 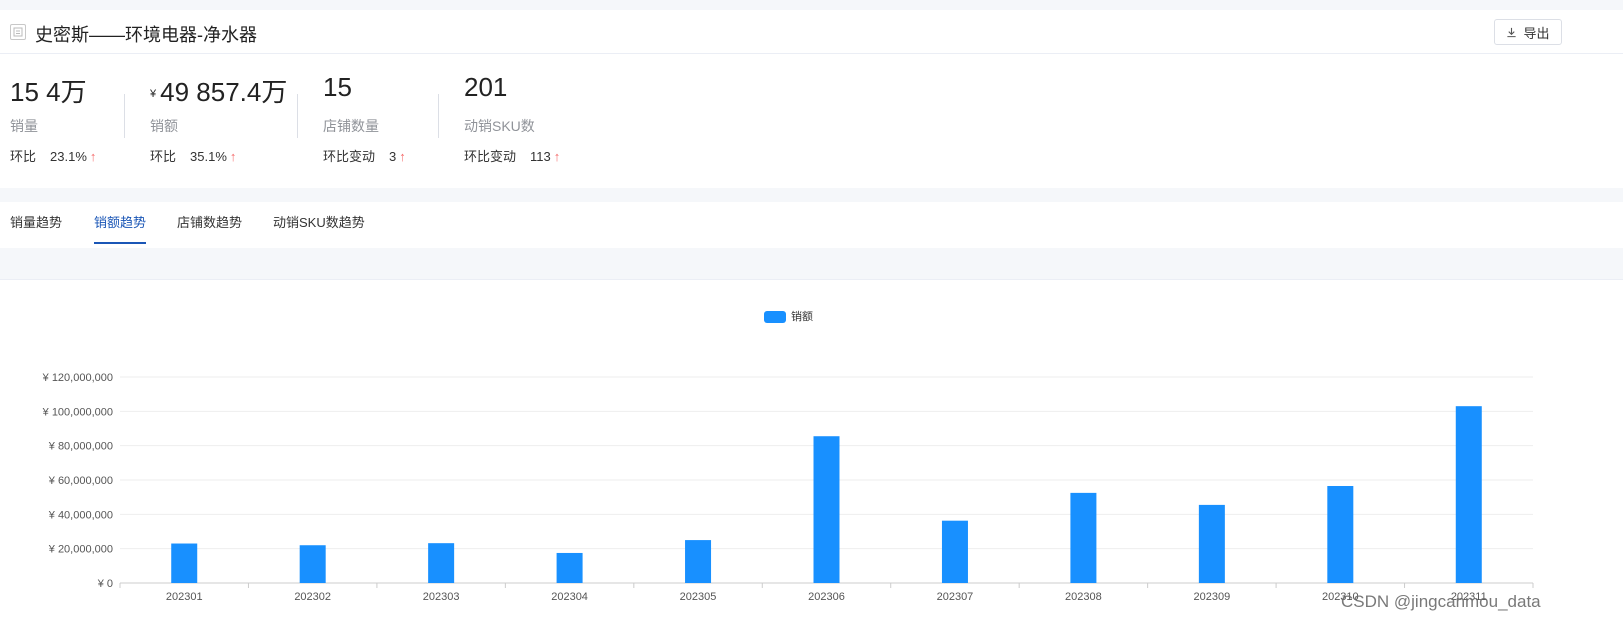 What do you see at coordinates (209, 227) in the screenshot?
I see `tab-store-count-trend: 店铺数趋势` at bounding box center [209, 227].